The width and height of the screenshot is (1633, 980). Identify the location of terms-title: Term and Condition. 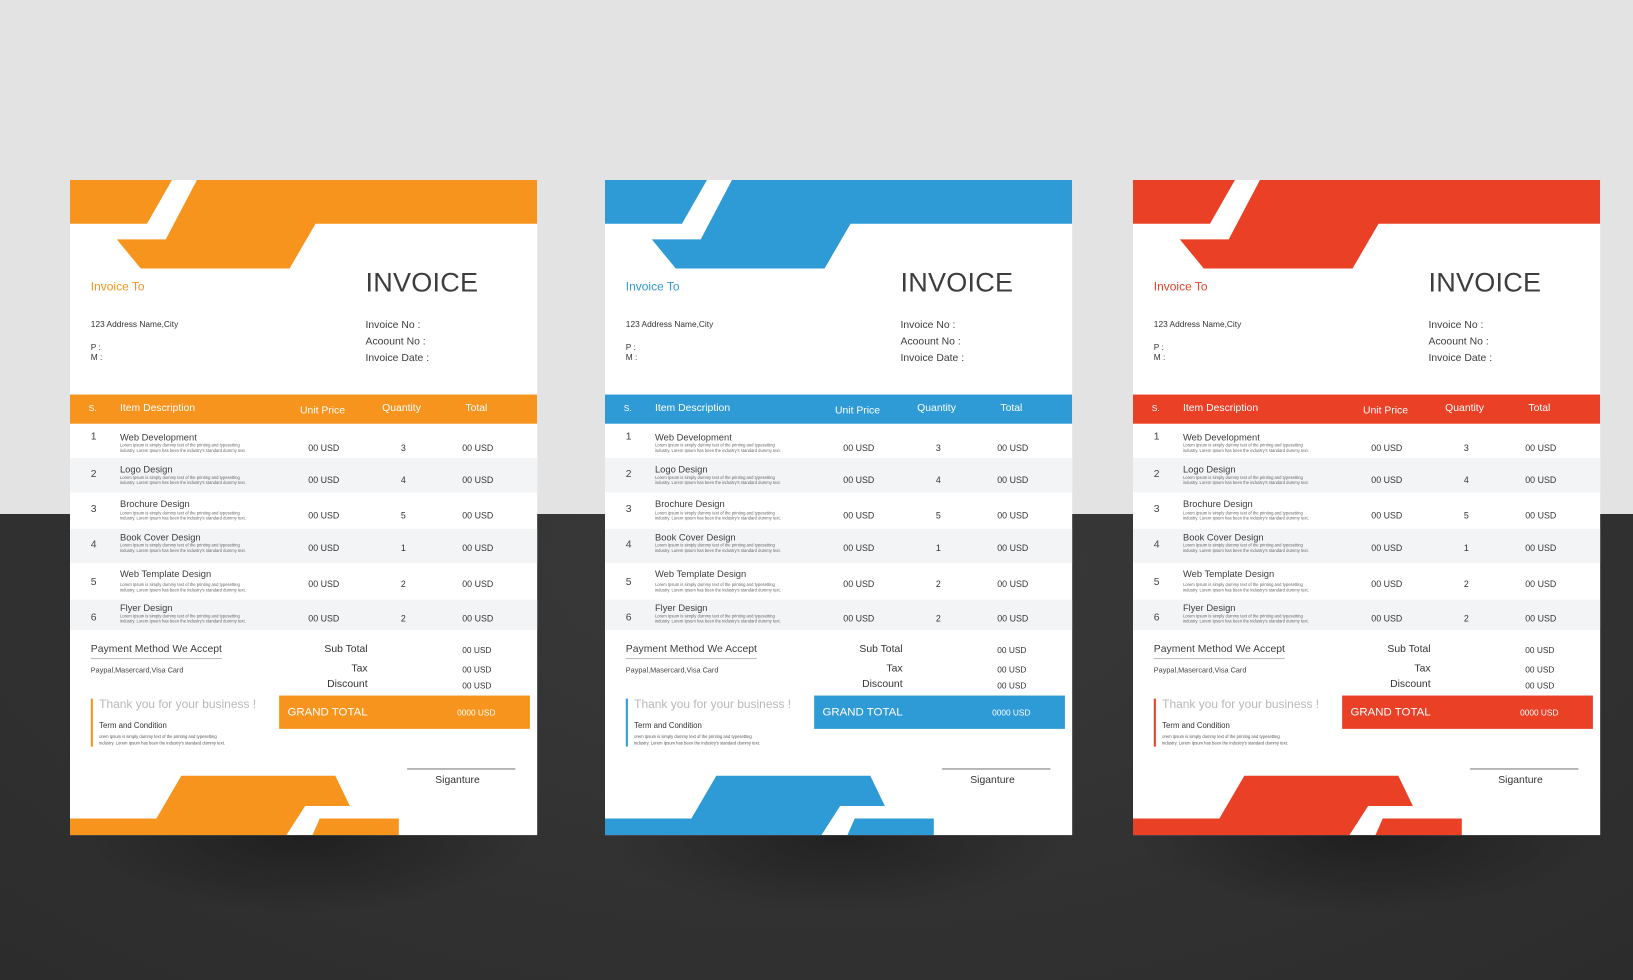
(1196, 725).